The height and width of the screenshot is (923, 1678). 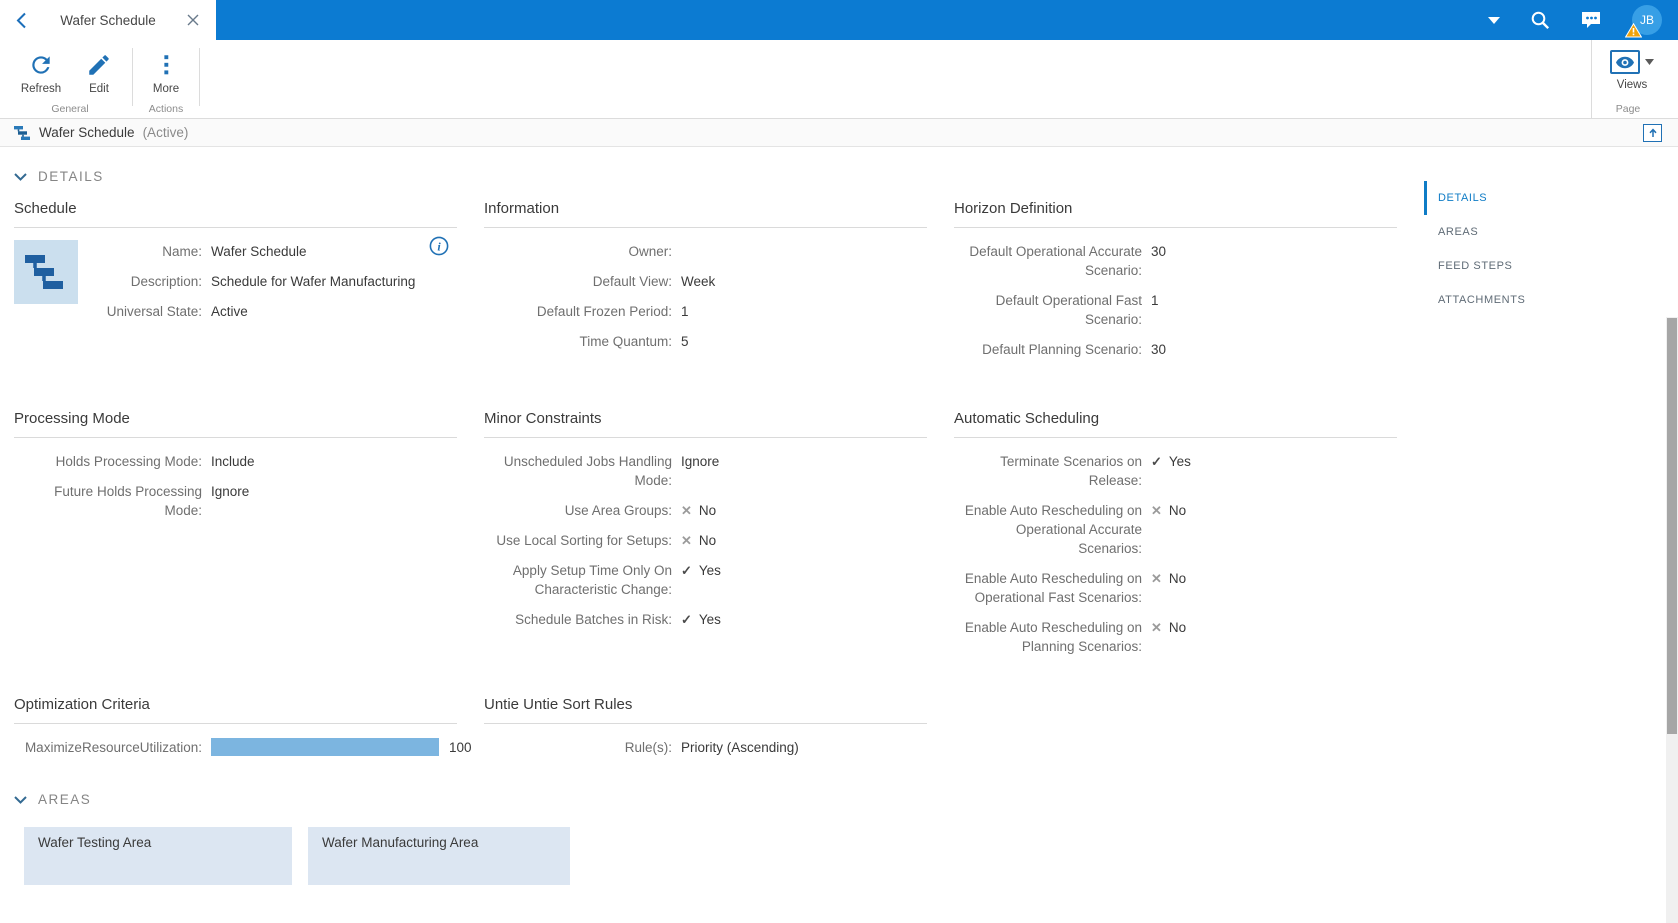 I want to click on field-label: Owner:, so click(x=650, y=251).